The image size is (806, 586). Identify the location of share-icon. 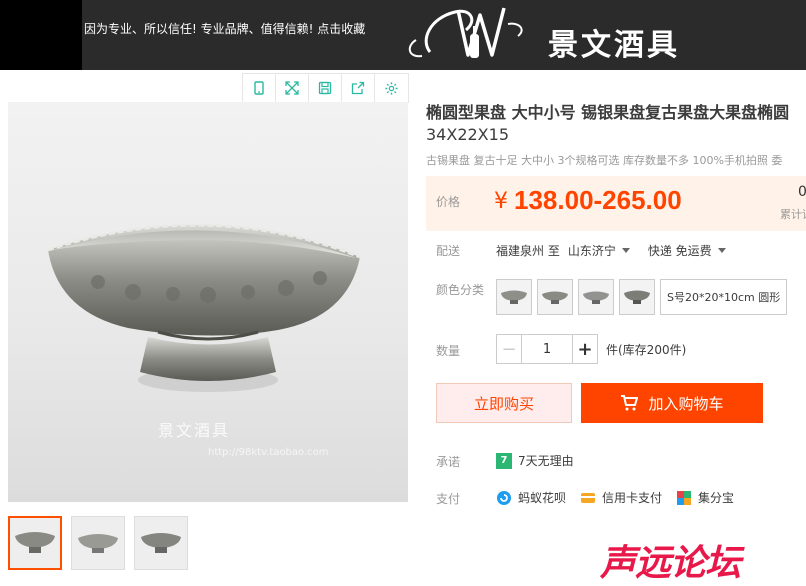
(358, 88).